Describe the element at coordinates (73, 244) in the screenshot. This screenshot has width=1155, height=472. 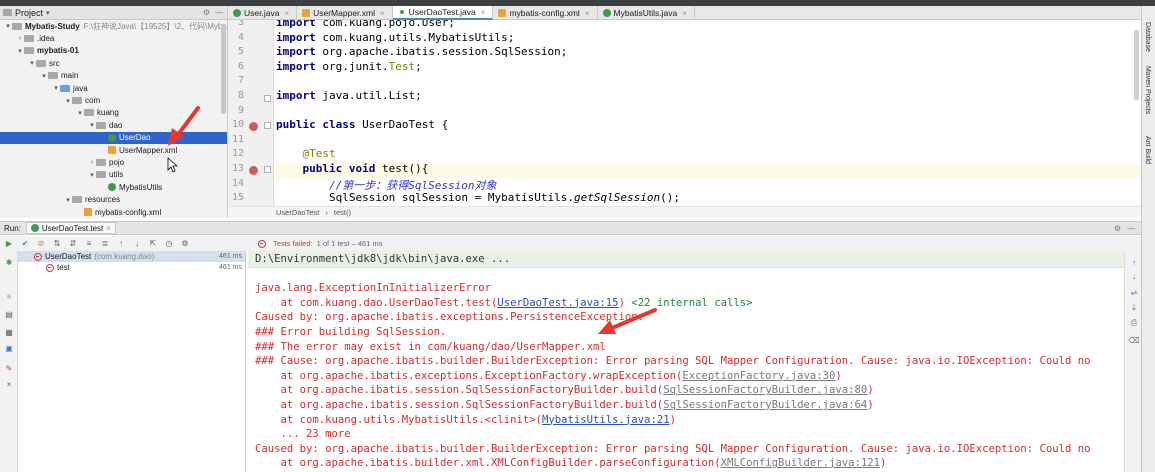
I see `sort-duration-icon: ⇵` at that location.